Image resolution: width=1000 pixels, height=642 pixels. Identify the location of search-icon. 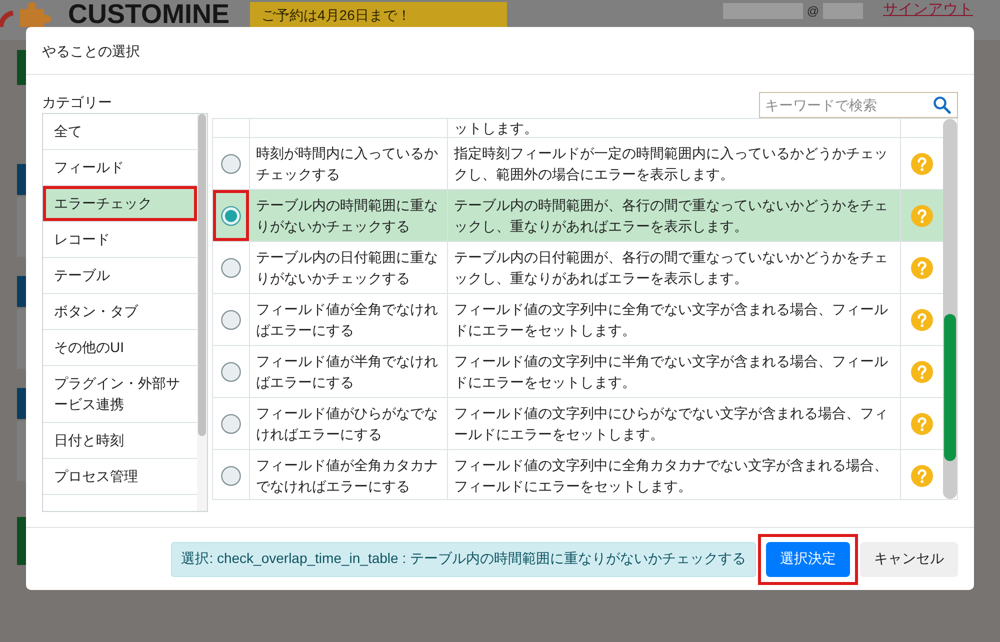
(942, 105).